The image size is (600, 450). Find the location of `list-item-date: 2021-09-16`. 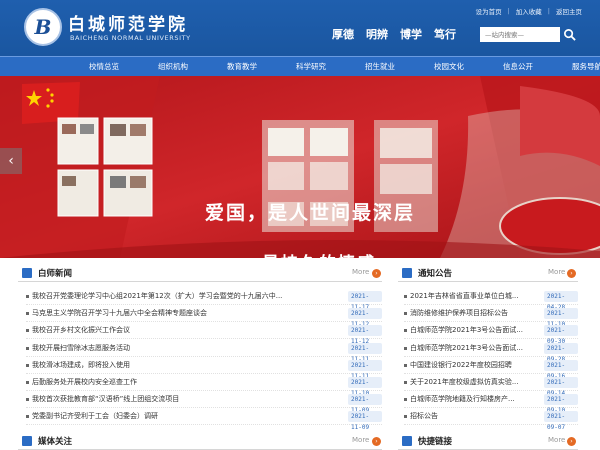

list-item-date: 2021-09-16 is located at coordinates (561, 369).